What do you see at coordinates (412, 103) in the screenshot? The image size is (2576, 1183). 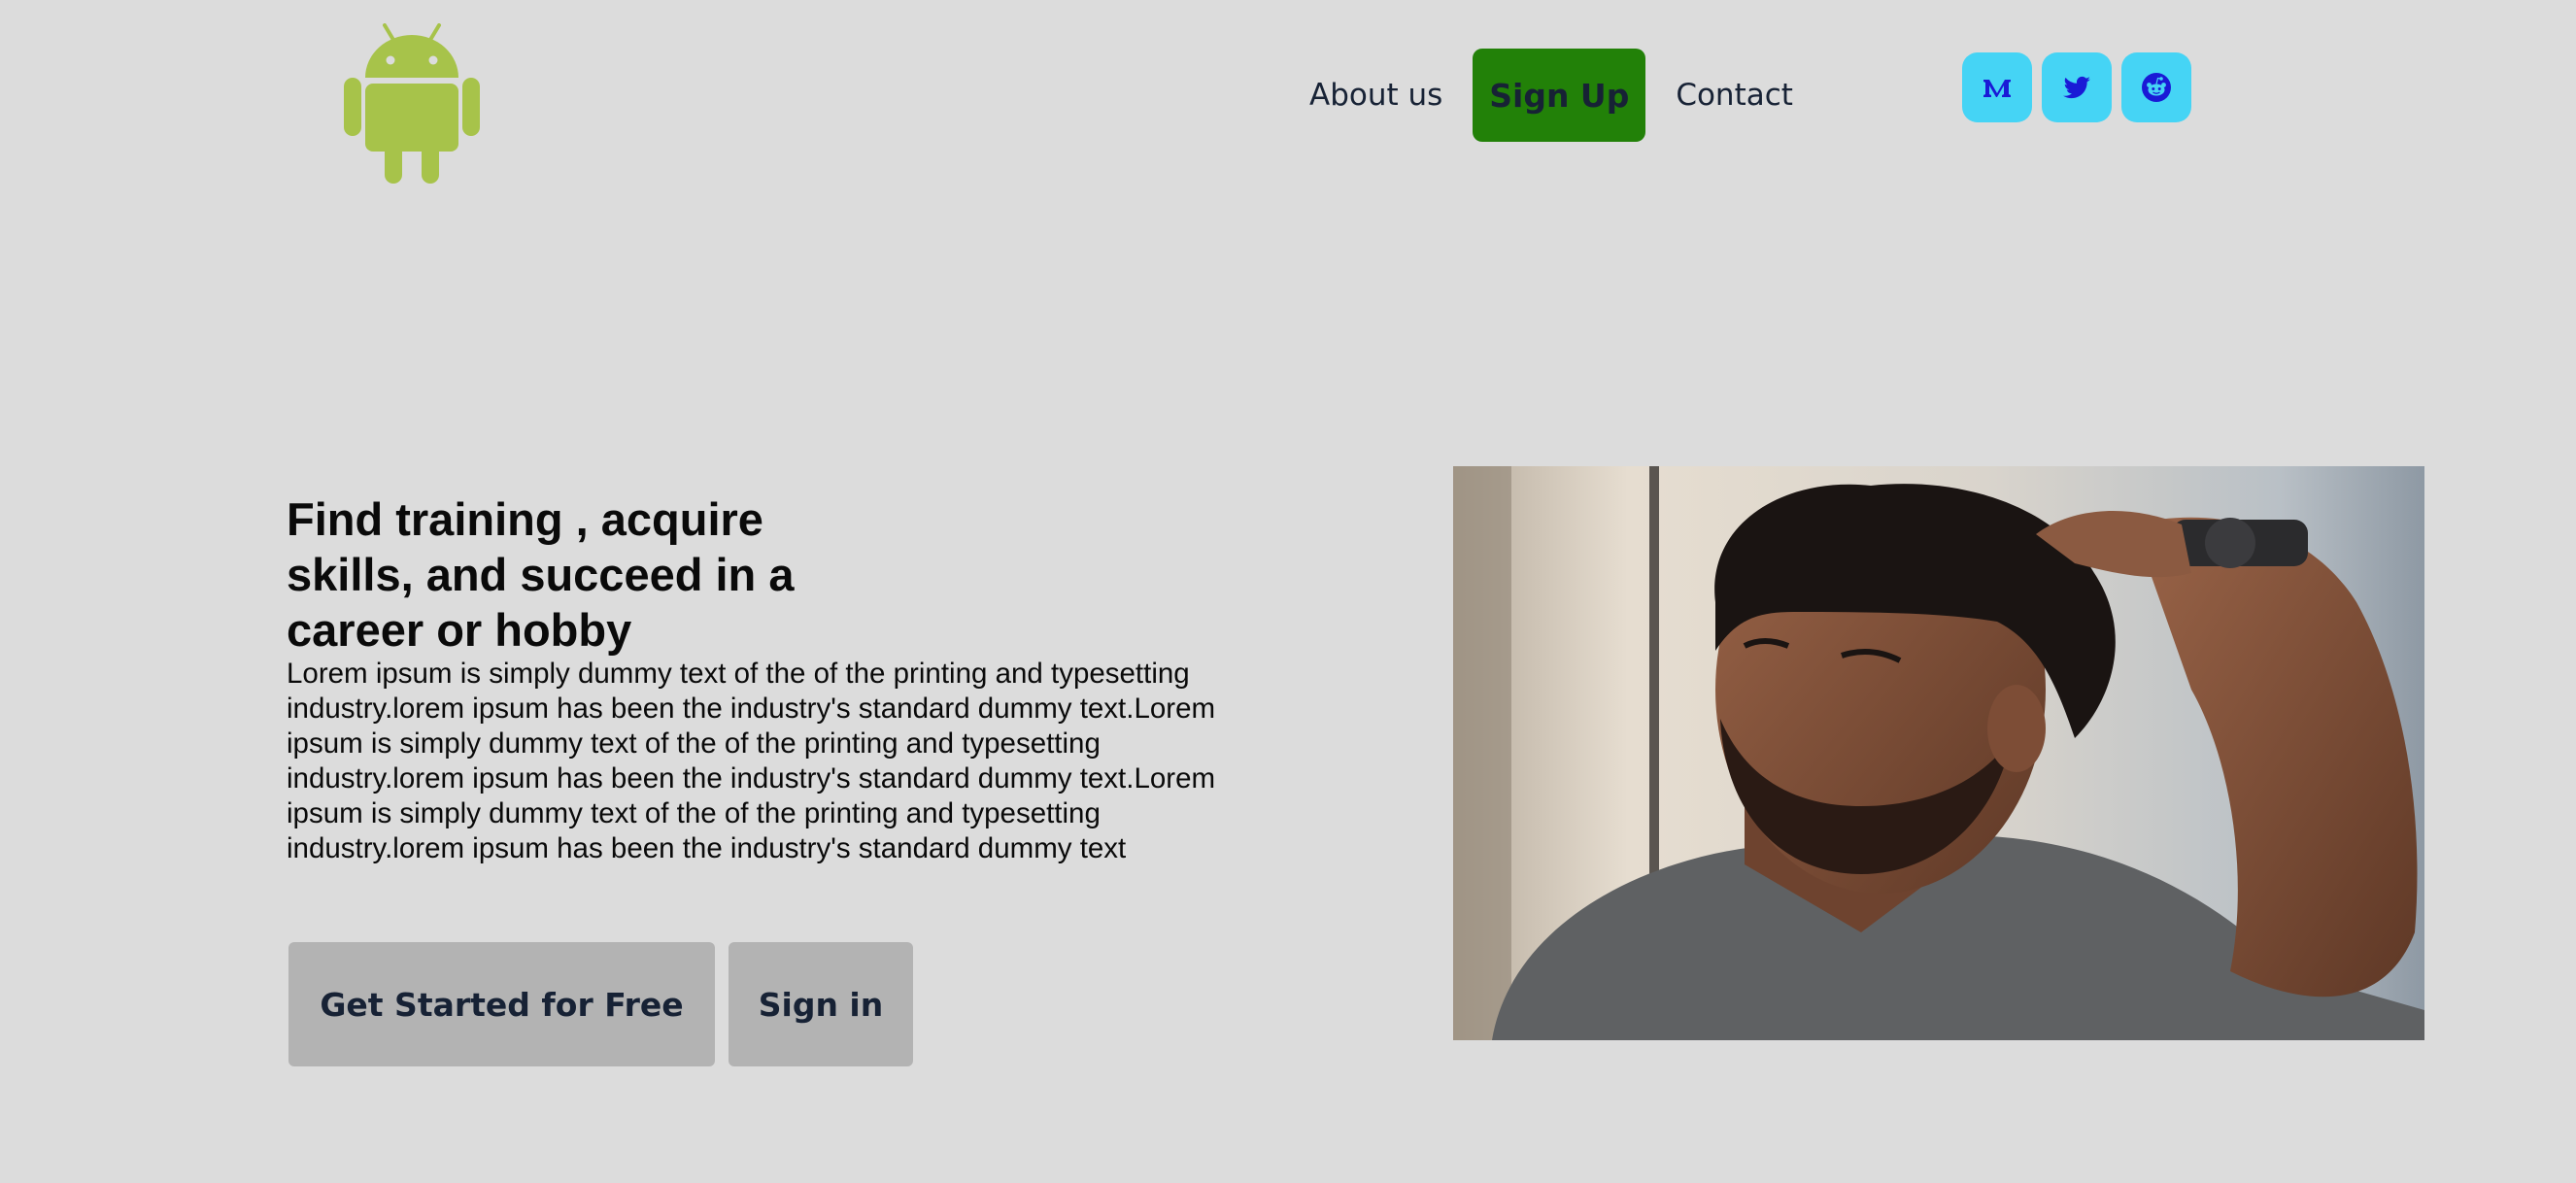 I see `android-logo-icon` at bounding box center [412, 103].